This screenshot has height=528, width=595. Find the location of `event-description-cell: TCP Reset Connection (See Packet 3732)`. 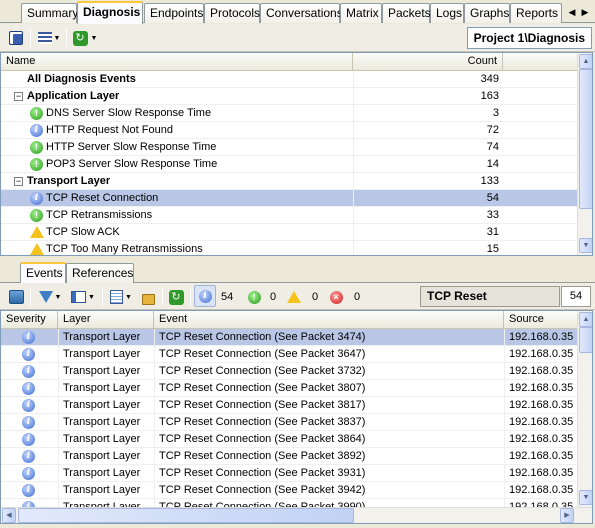

event-description-cell: TCP Reset Connection (See Packet 3732) is located at coordinates (329, 371).